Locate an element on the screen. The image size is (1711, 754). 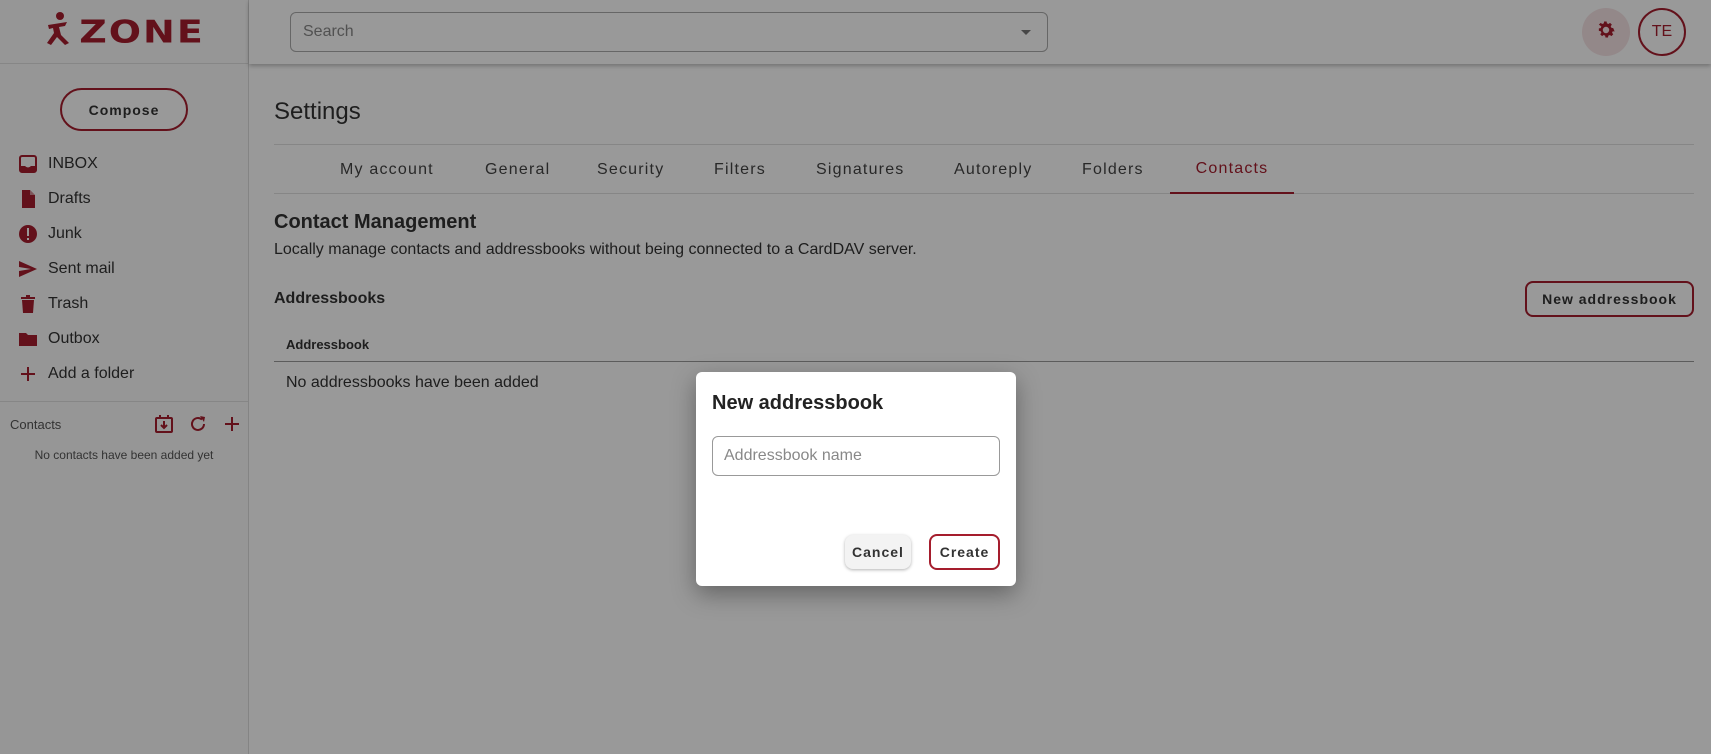
create-button: Create is located at coordinates (964, 552).